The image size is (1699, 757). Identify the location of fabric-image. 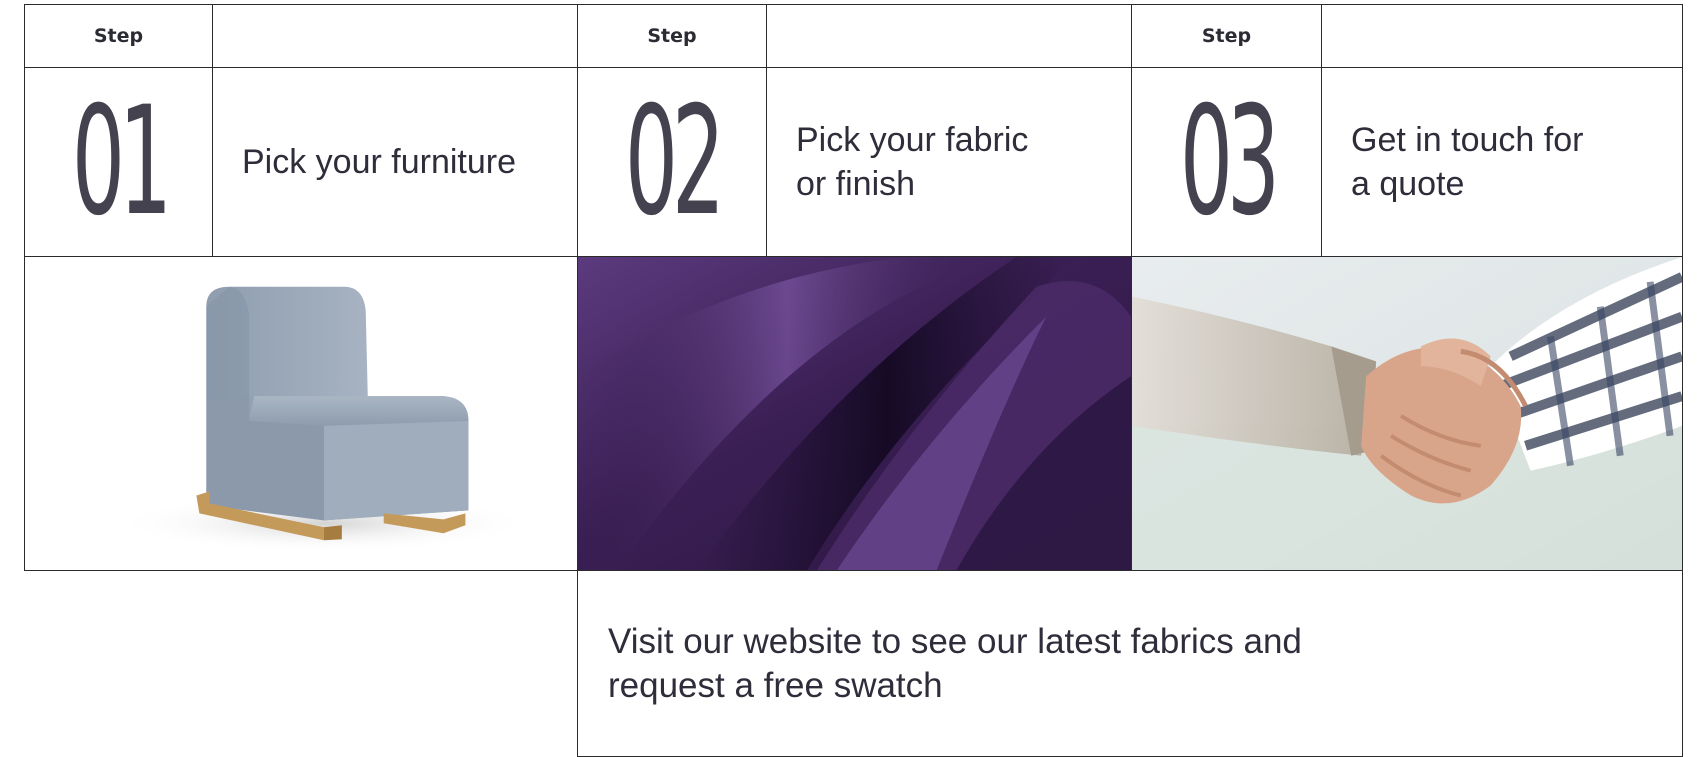
(854, 413).